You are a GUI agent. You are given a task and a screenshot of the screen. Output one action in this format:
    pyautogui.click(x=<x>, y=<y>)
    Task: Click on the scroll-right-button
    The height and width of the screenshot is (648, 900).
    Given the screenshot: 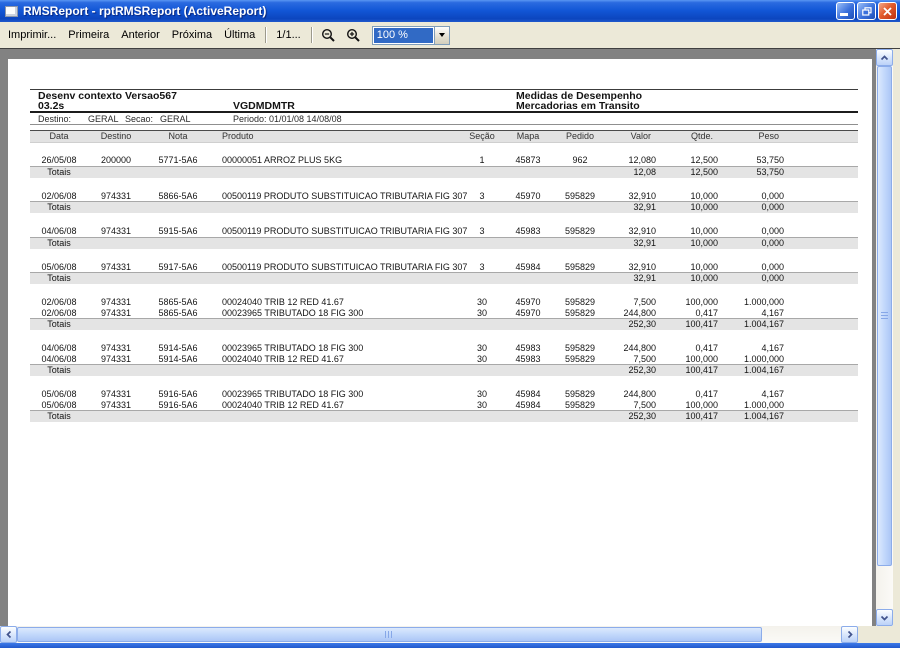 What is the action you would take?
    pyautogui.click(x=849, y=634)
    